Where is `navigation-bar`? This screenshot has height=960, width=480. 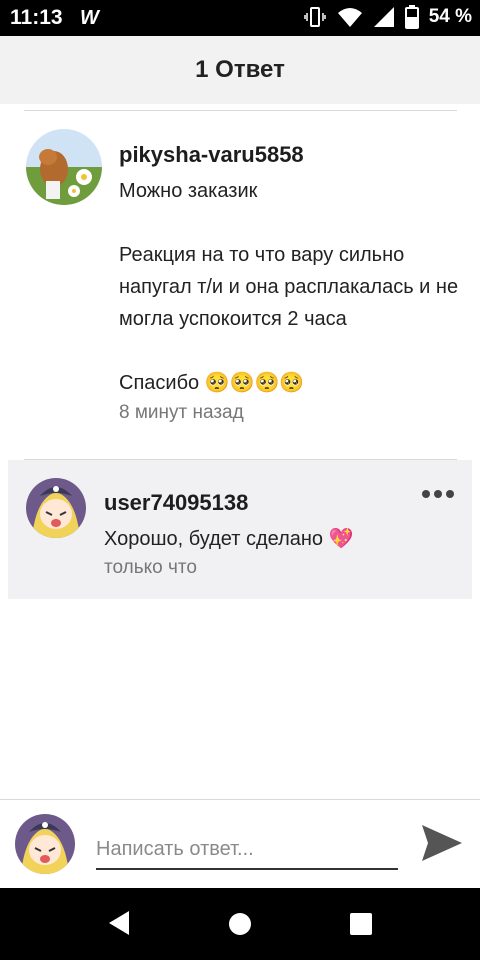
navigation-bar is located at coordinates (240, 924).